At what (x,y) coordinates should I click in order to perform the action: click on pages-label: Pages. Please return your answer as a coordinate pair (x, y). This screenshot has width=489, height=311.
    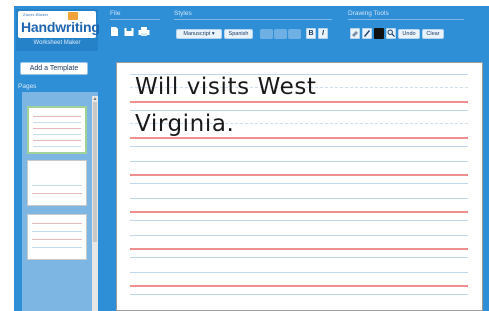
    Looking at the image, I should click on (27, 86).